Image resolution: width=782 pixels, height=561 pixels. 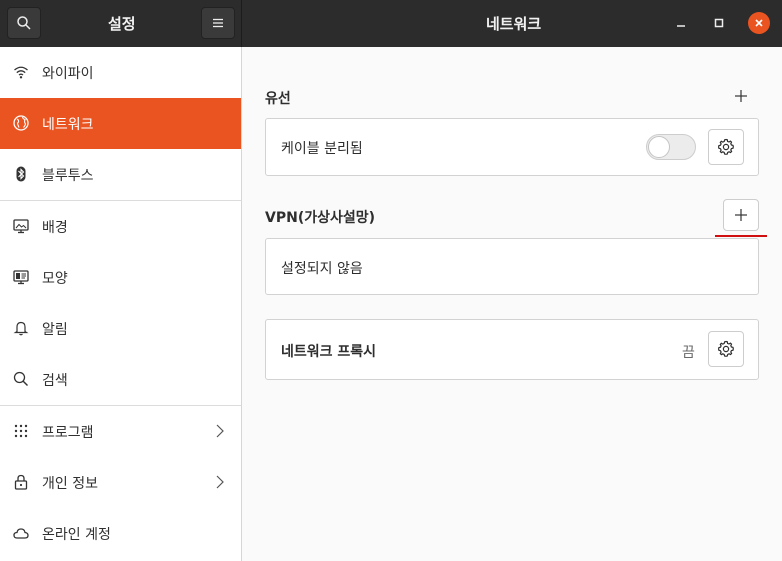 What do you see at coordinates (76, 535) in the screenshot?
I see `sidebar-item-label: 온라인 계정` at bounding box center [76, 535].